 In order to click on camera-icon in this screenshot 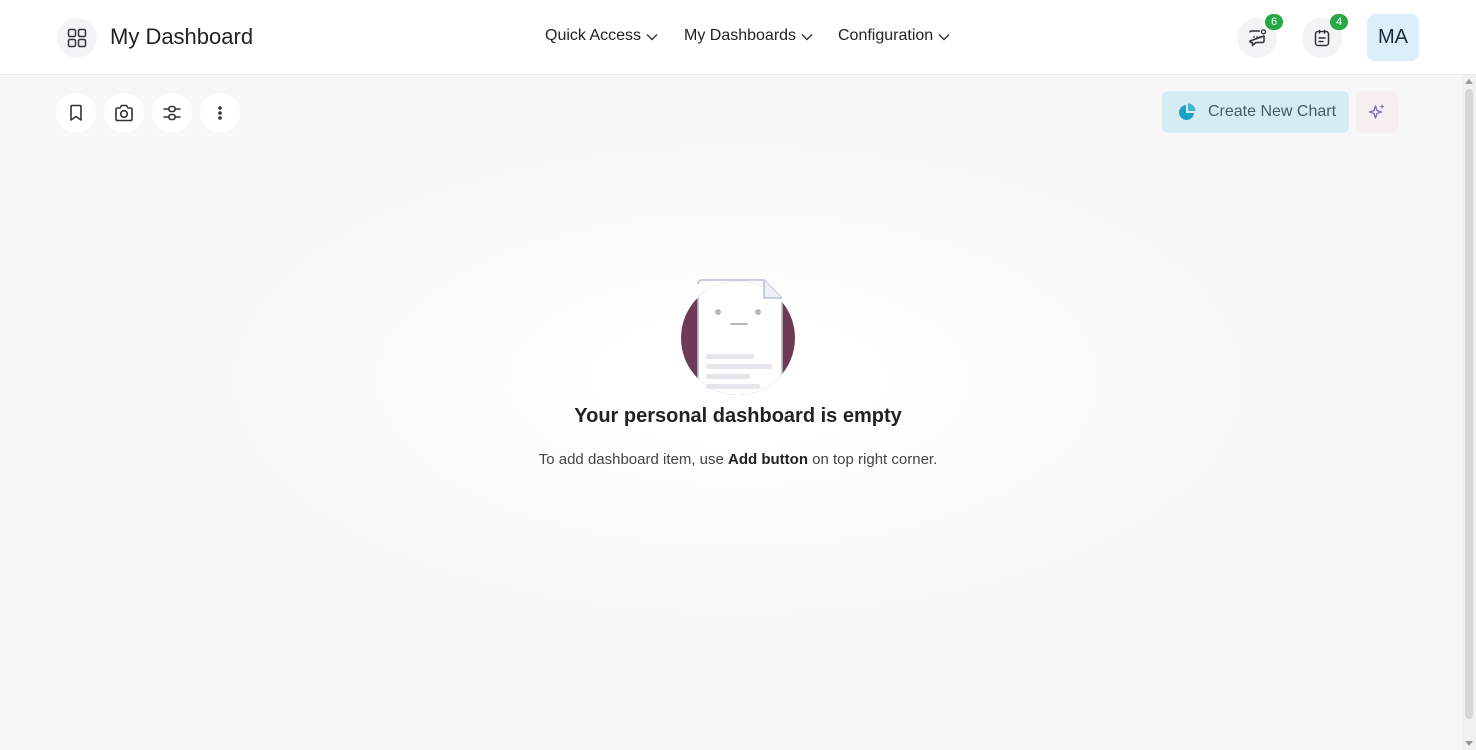, I will do `click(124, 113)`.